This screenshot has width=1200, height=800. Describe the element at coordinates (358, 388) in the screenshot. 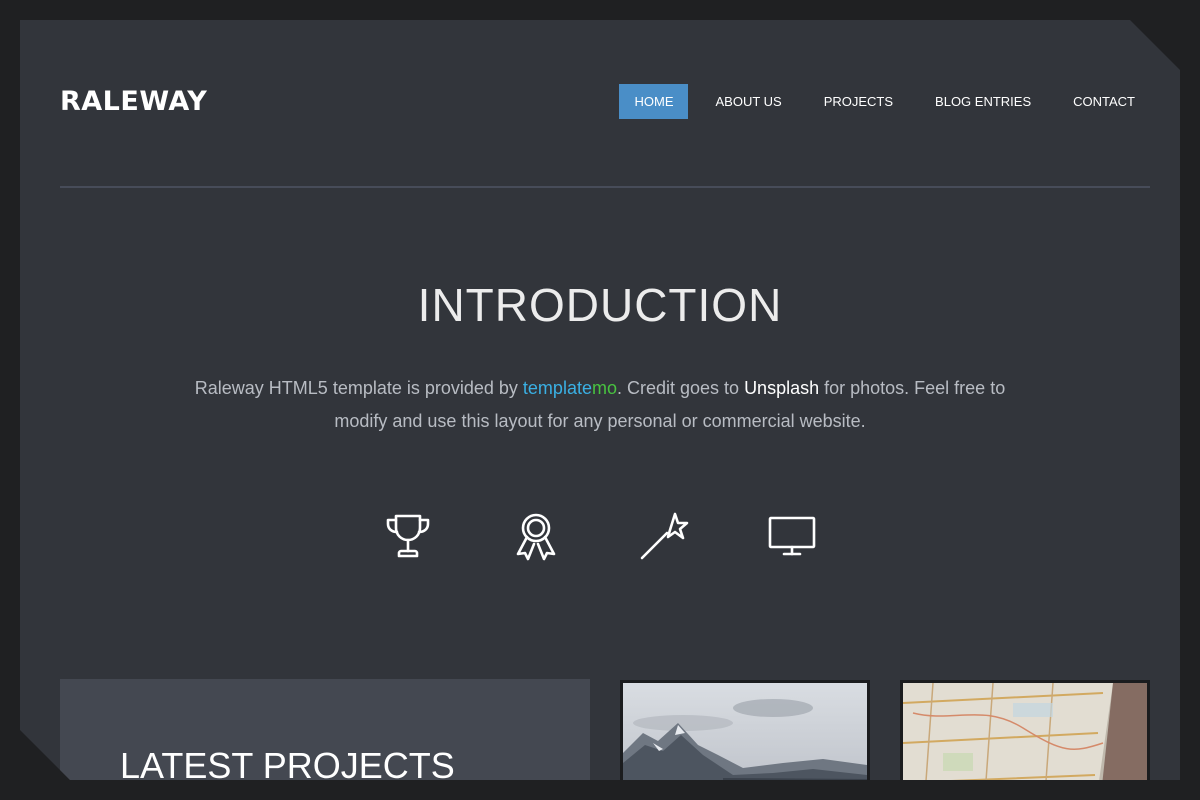

I see `intro-text-before: Raleway HTML5 template is provided by` at that location.